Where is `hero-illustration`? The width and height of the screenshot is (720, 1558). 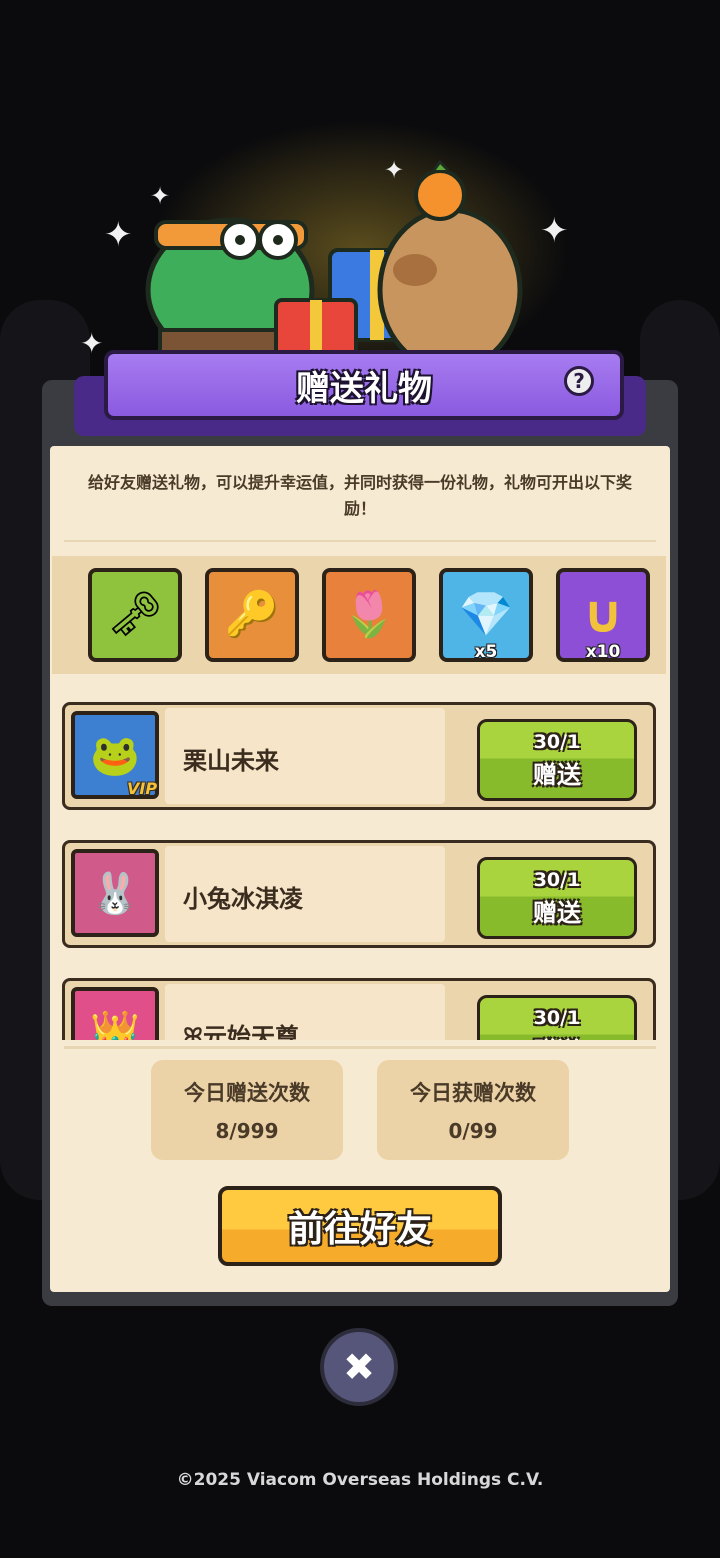 hero-illustration is located at coordinates (370, 256).